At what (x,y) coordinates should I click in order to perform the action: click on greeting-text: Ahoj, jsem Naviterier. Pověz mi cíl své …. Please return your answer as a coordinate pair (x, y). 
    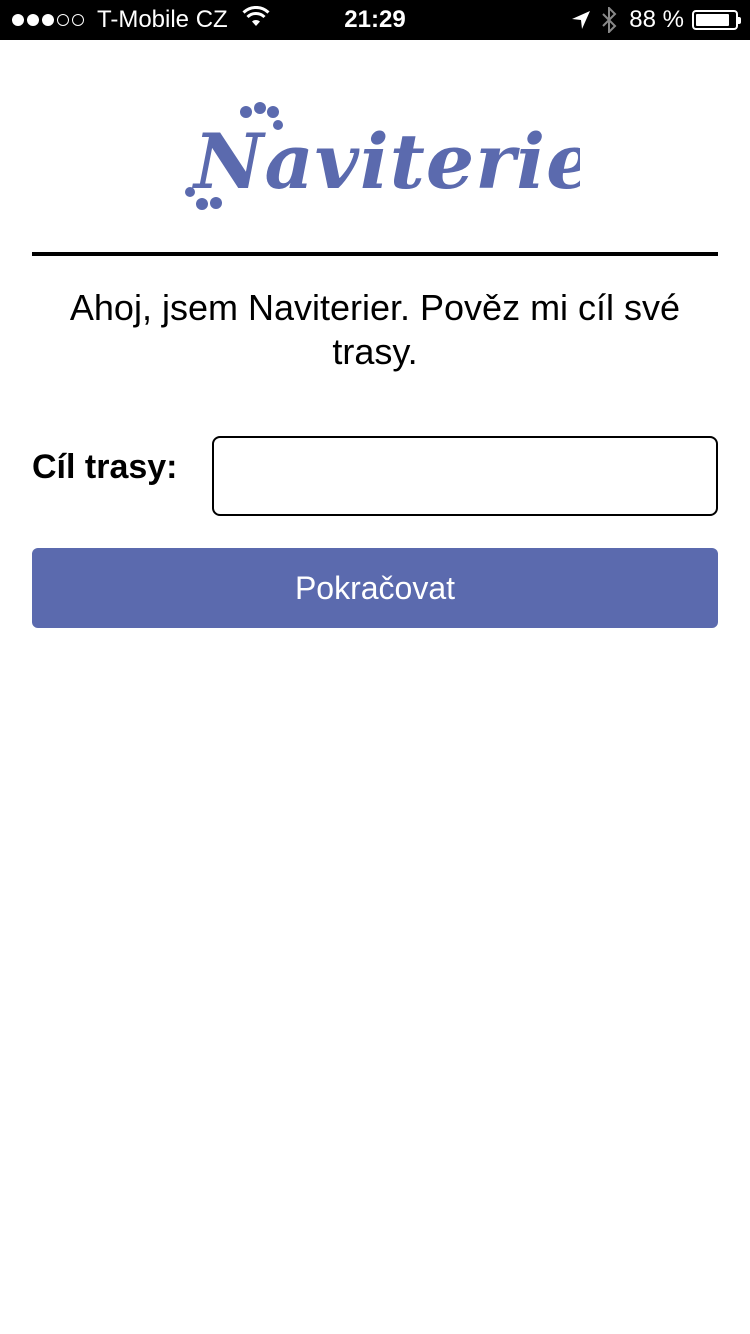
    Looking at the image, I should click on (375, 329).